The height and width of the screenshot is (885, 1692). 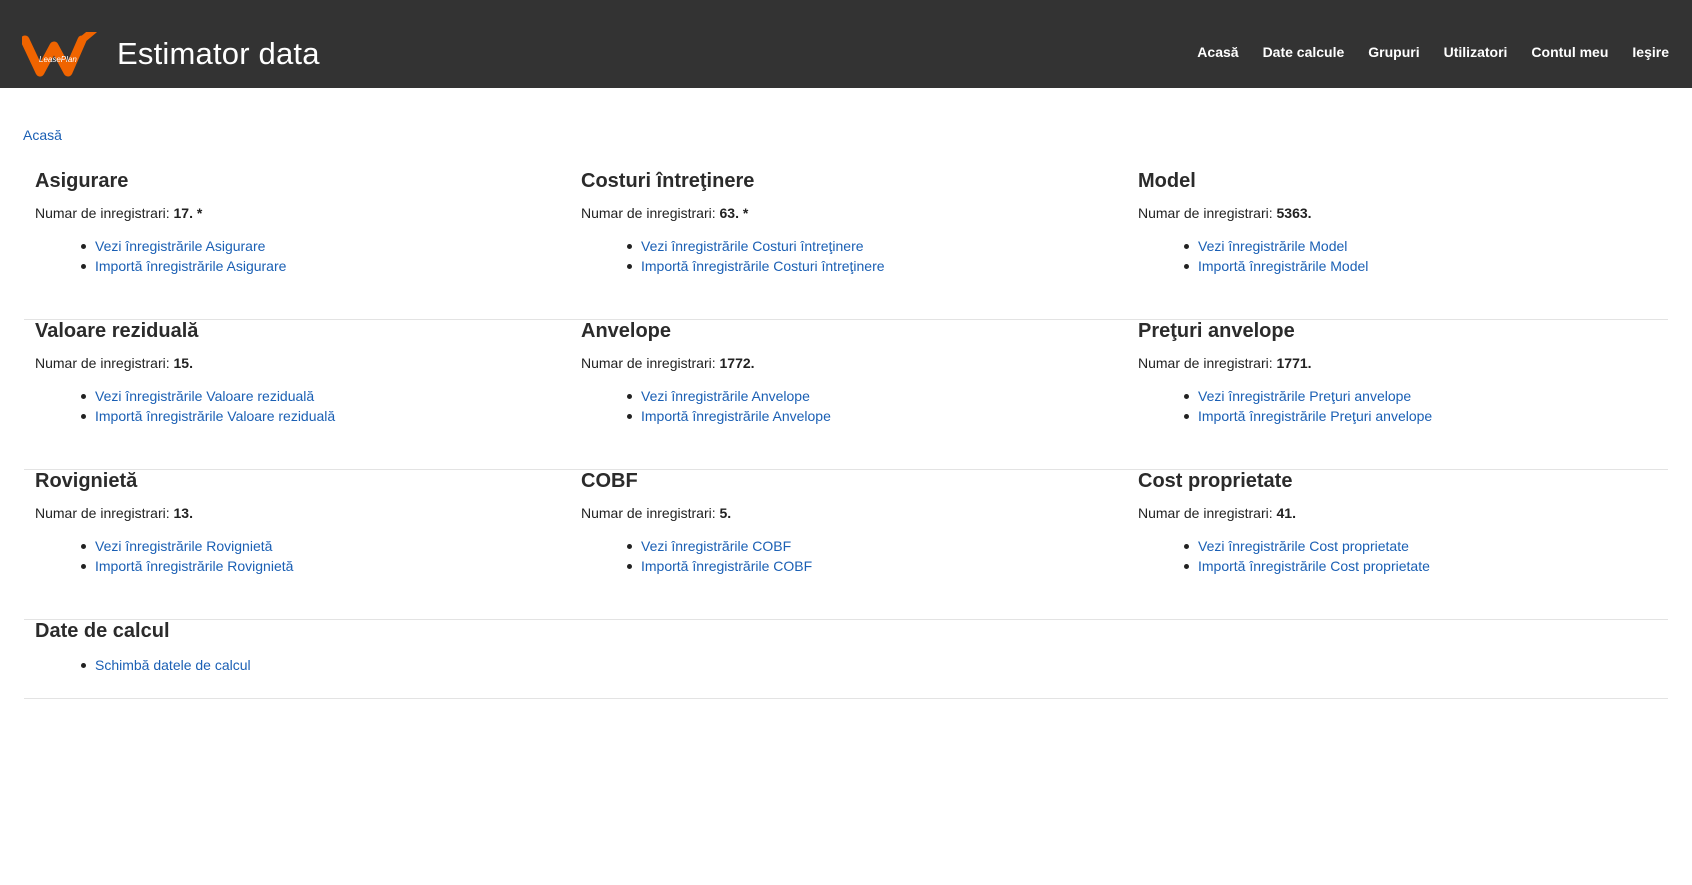 What do you see at coordinates (656, 513) in the screenshot?
I see `record-count: Numar de inregistrari: 5.` at bounding box center [656, 513].